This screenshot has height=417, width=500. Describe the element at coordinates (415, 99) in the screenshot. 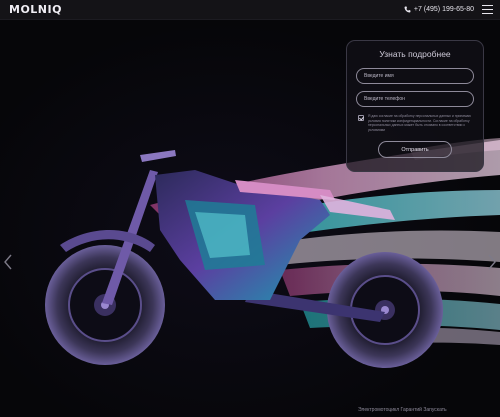

I see `phone-field` at that location.